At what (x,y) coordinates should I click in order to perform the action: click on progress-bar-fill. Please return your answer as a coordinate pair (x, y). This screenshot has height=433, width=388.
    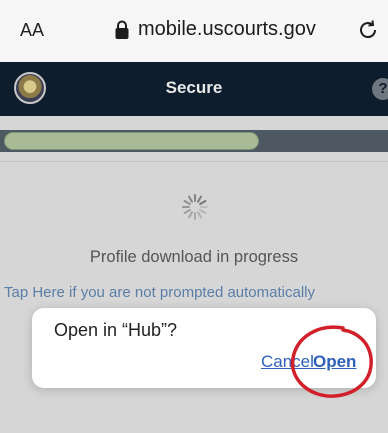
    Looking at the image, I should click on (131, 141).